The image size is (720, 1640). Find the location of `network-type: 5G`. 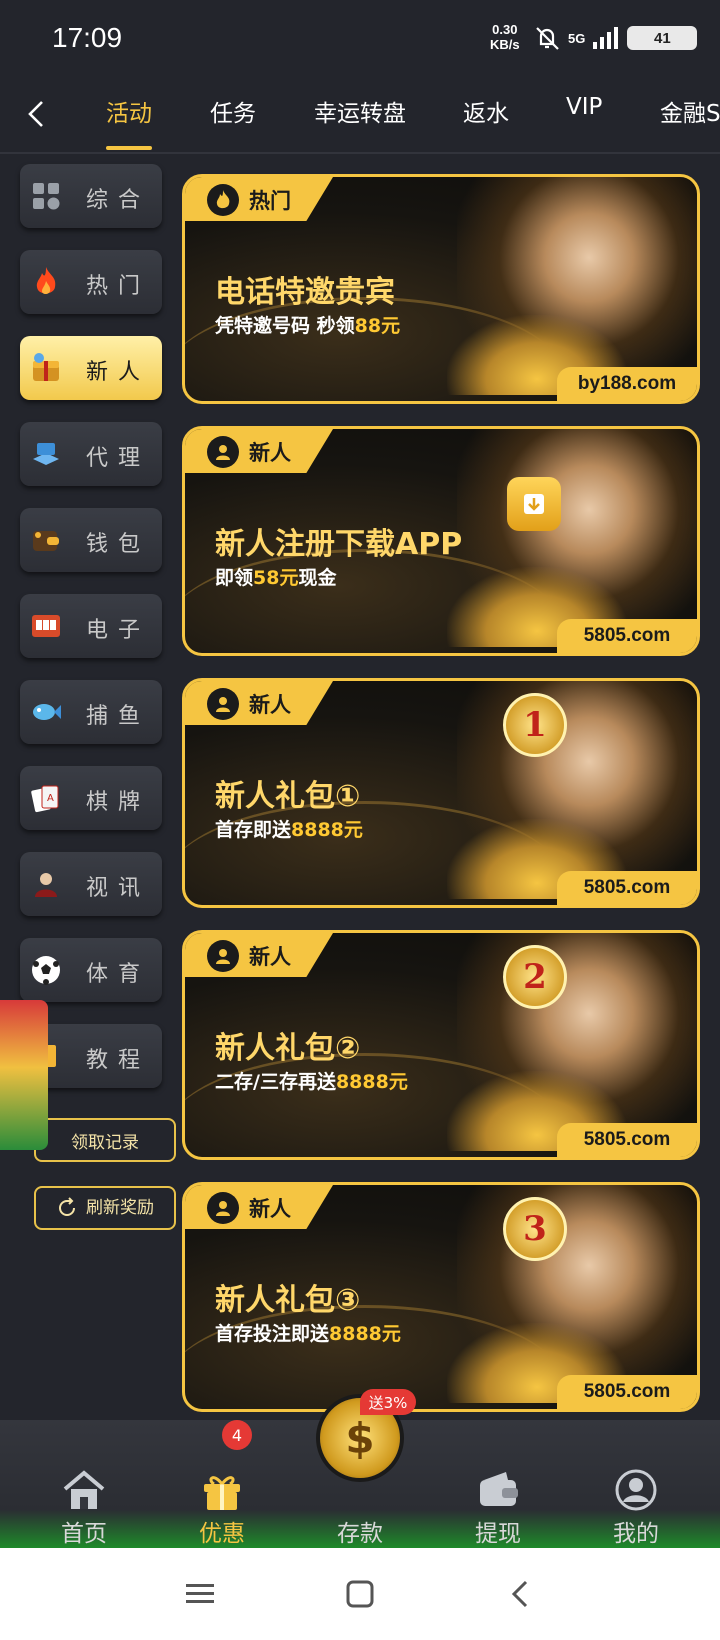

network-type: 5G is located at coordinates (577, 38).